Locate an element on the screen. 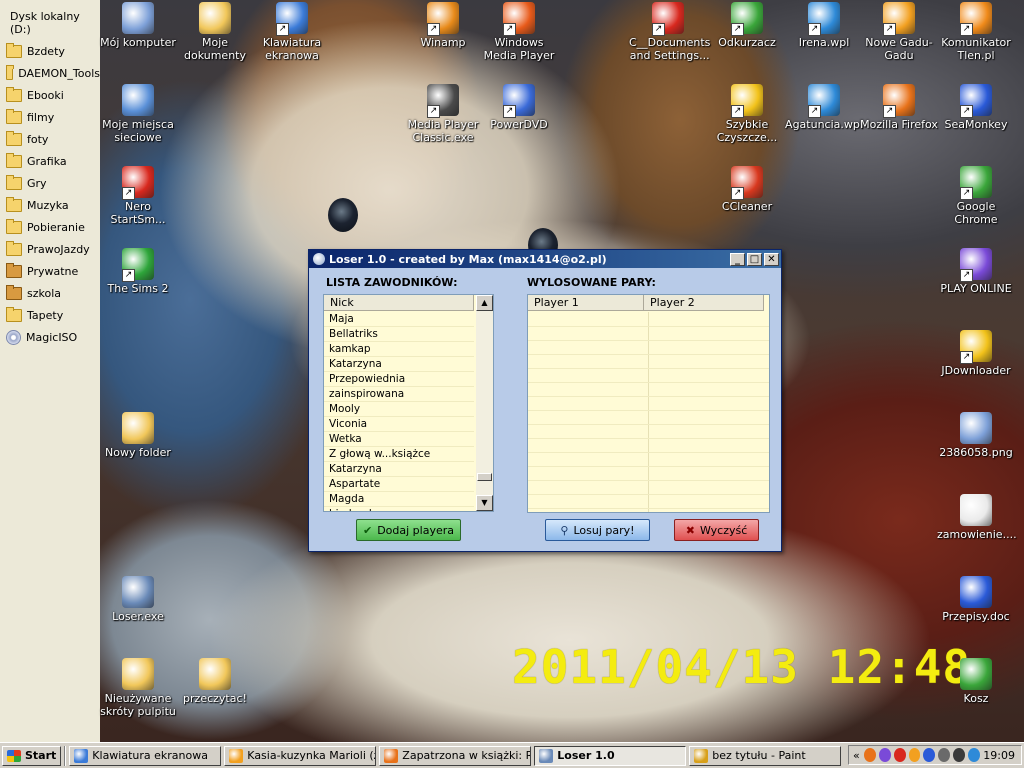 The width and height of the screenshot is (1024, 768). folder-tree-item: Muzyka is located at coordinates (50, 205).